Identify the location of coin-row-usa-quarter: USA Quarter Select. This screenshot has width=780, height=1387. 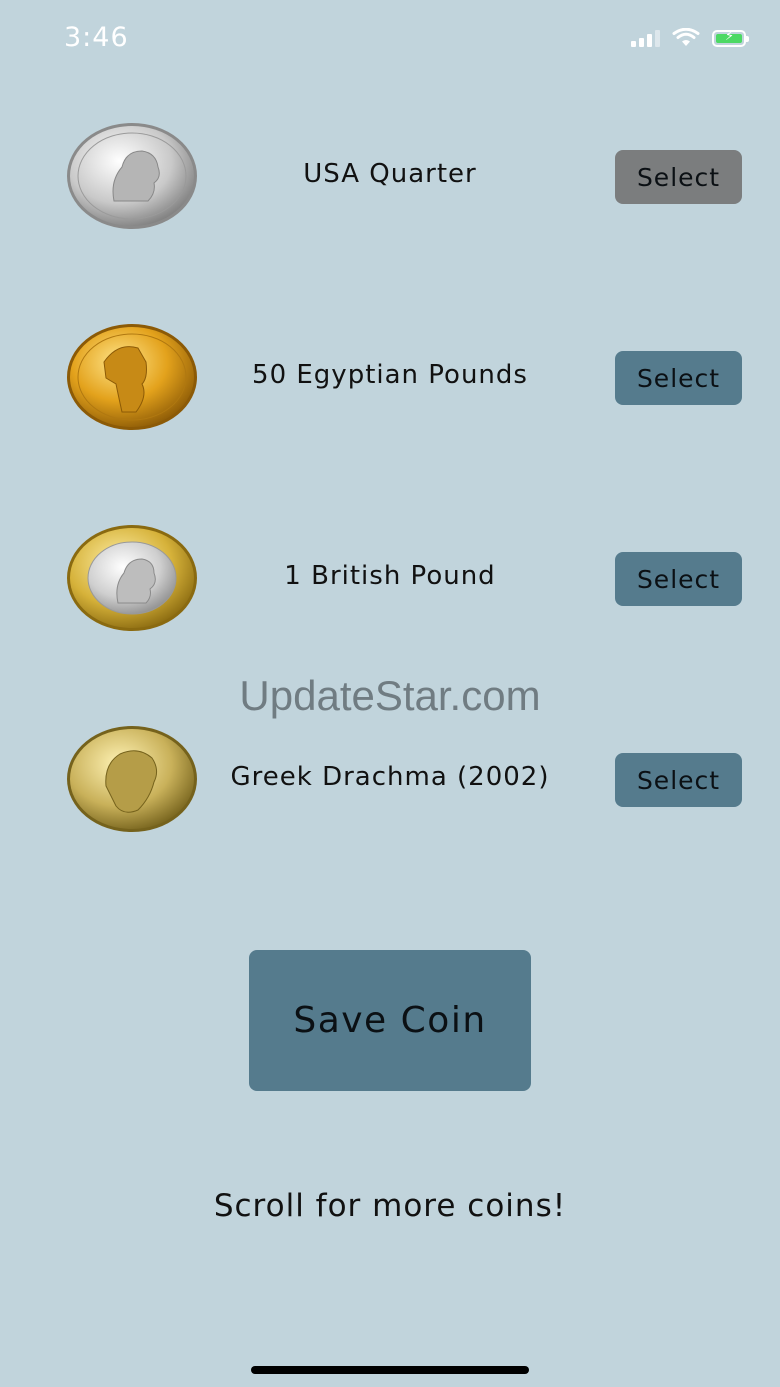
(390, 181).